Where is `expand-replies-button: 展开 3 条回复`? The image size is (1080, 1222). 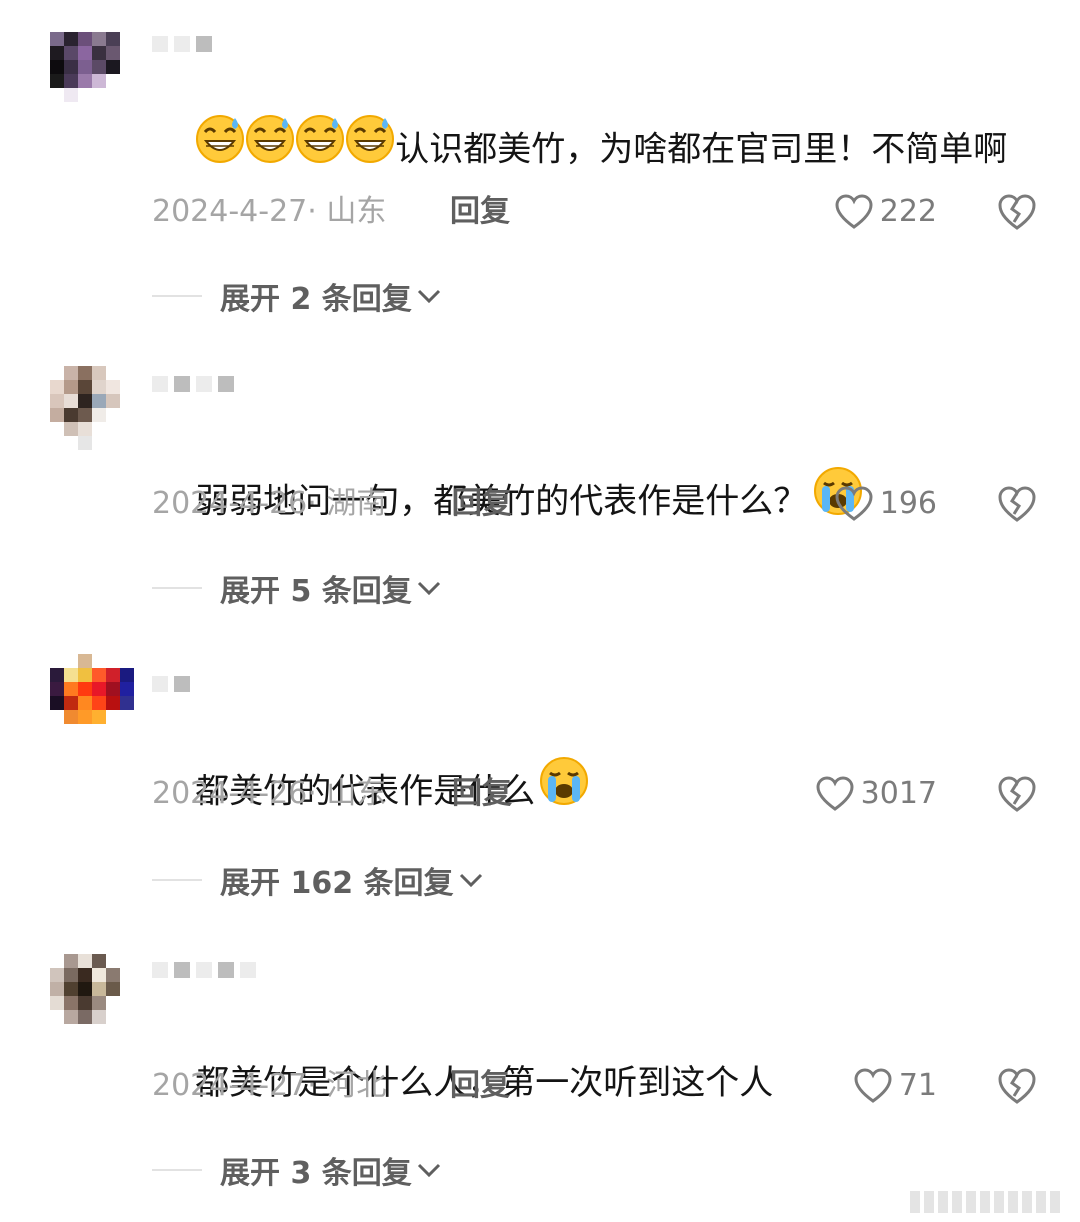
expand-replies-button: 展开 3 条回复 is located at coordinates (297, 1170).